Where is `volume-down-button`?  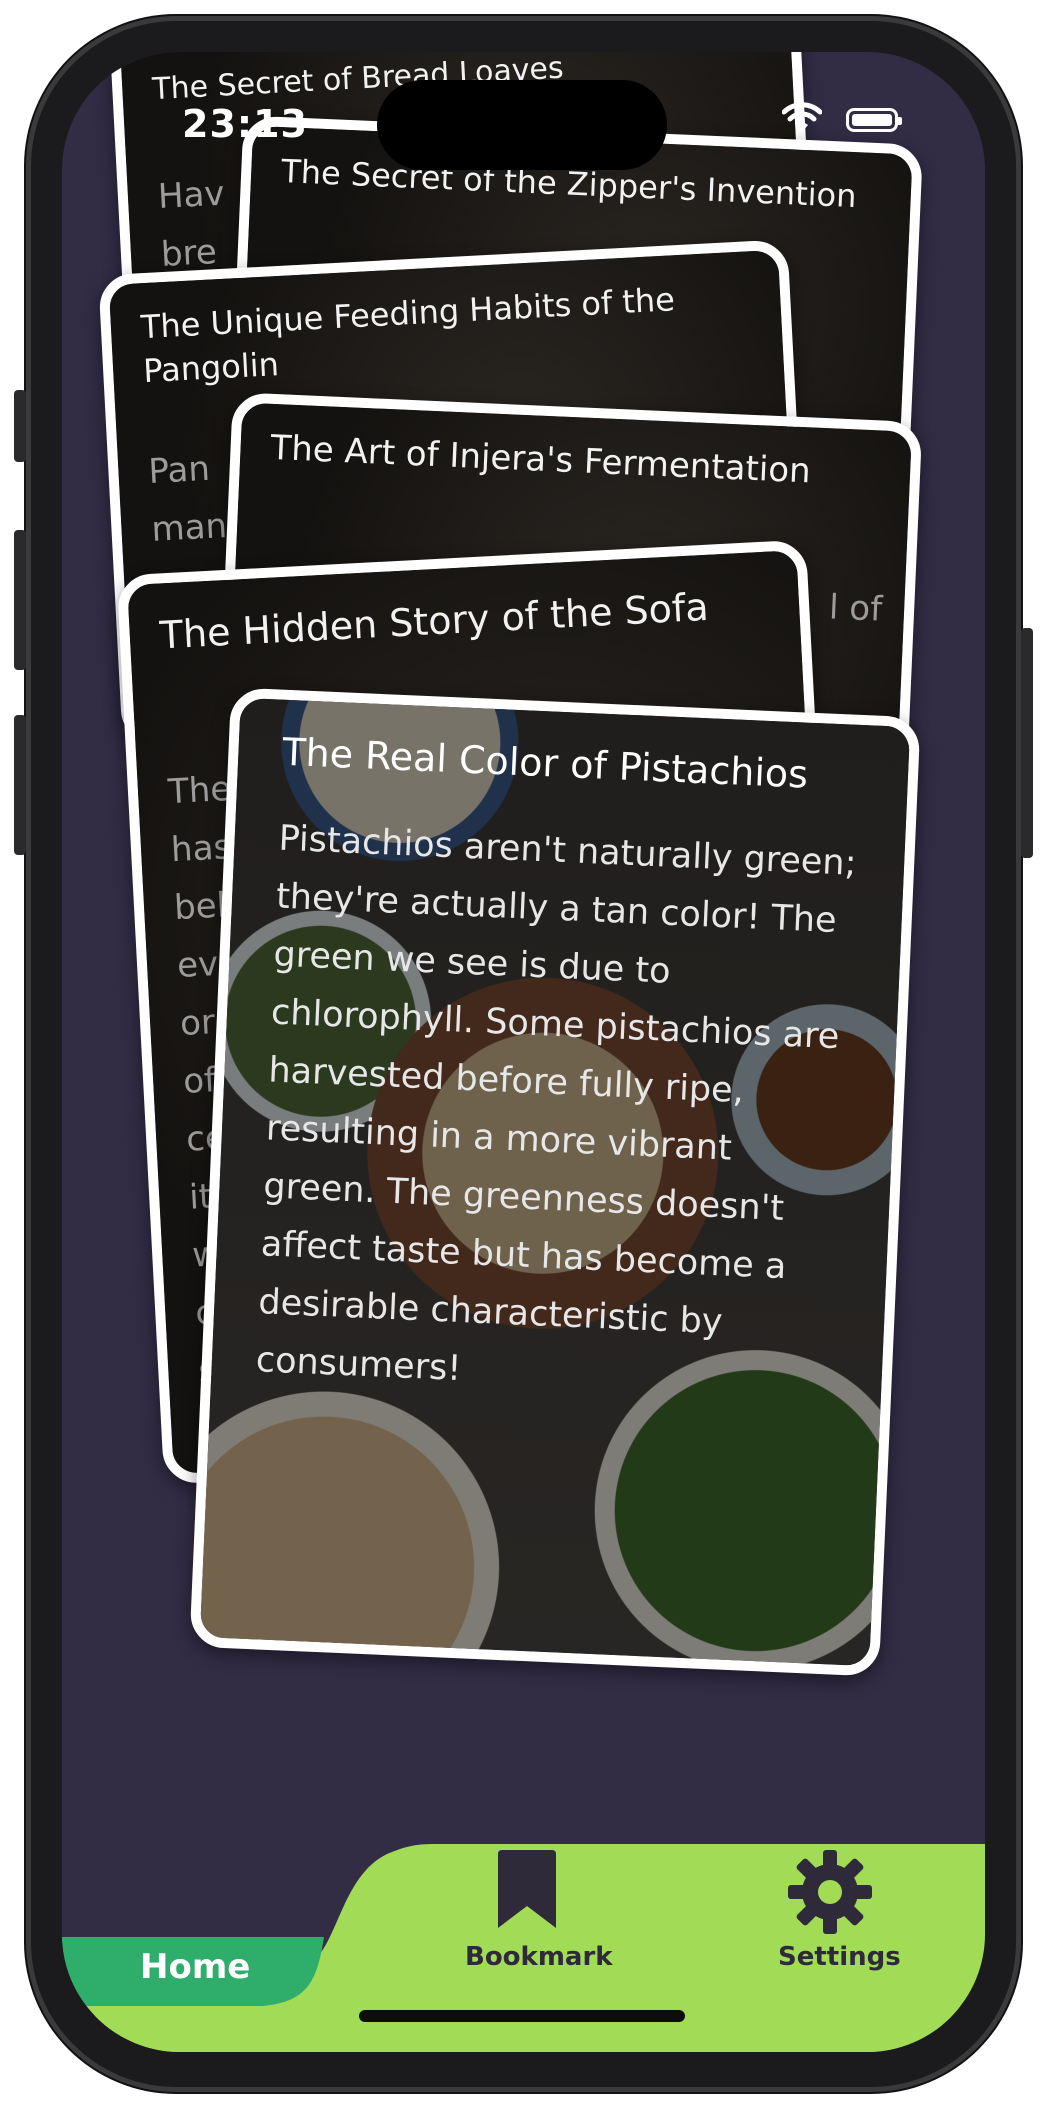 volume-down-button is located at coordinates (20, 785).